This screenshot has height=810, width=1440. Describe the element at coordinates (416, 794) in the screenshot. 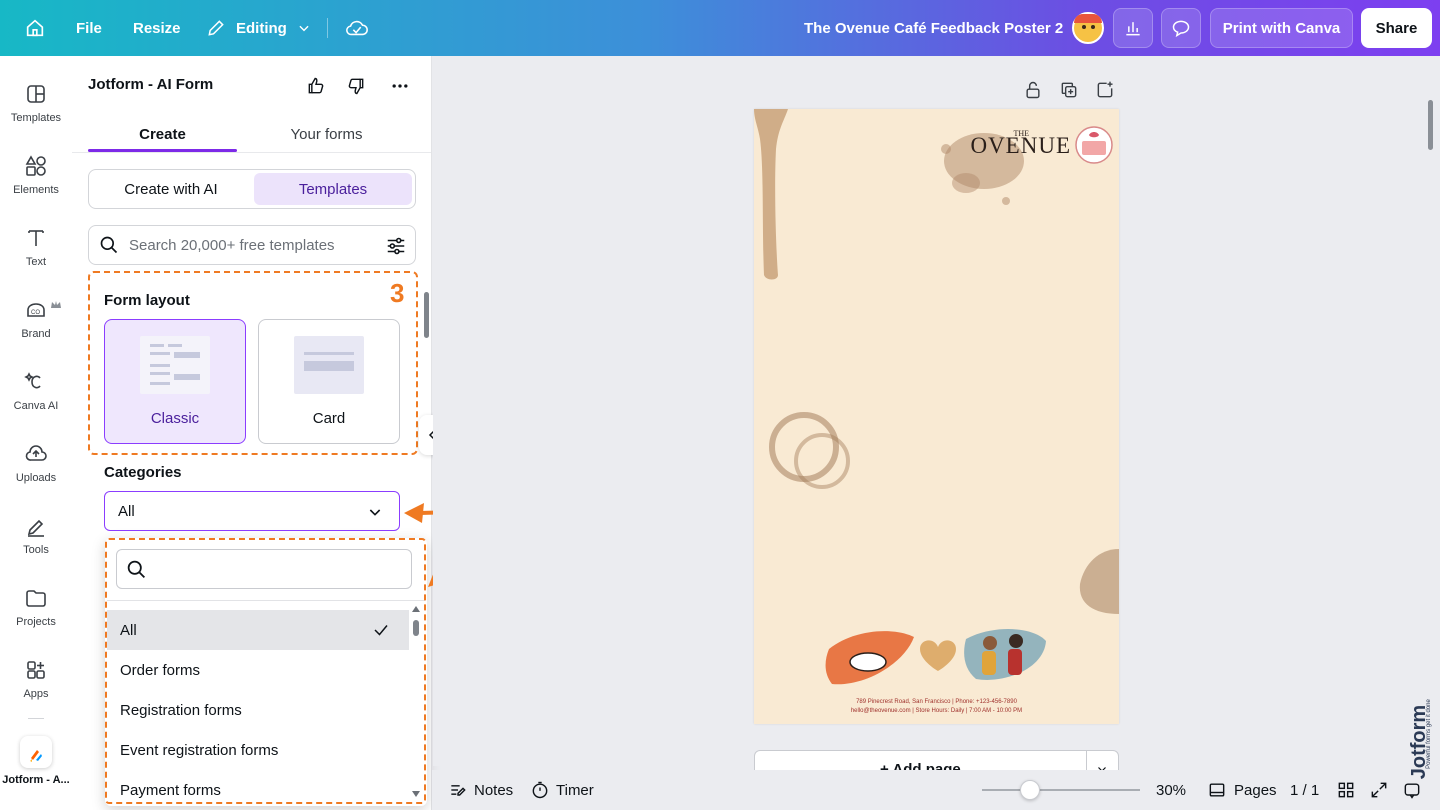

I see `scroll-down-arrow-icon` at that location.